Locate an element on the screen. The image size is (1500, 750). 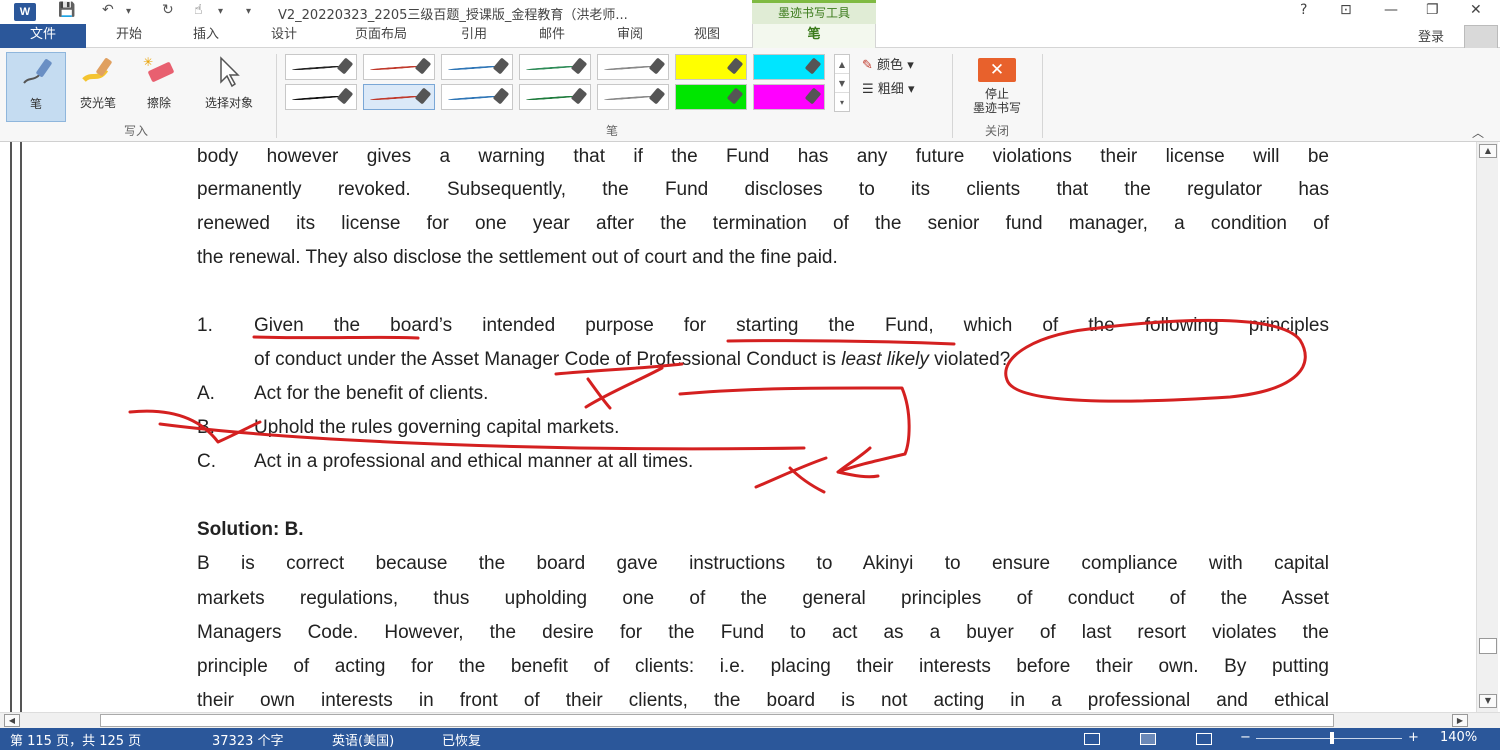
redo-icon: ↻ is located at coordinates (168, 10).